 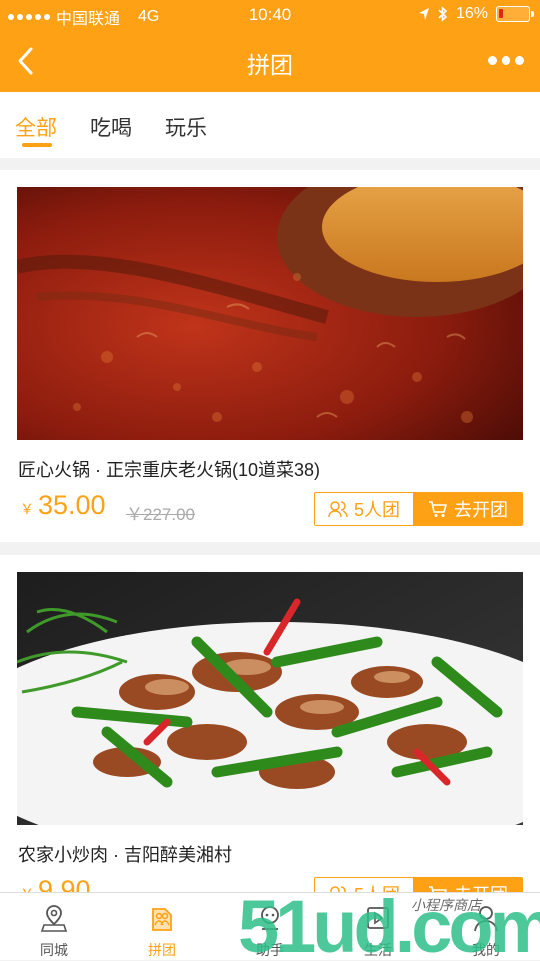 What do you see at coordinates (162, 919) in the screenshot?
I see `group-buy-icon` at bounding box center [162, 919].